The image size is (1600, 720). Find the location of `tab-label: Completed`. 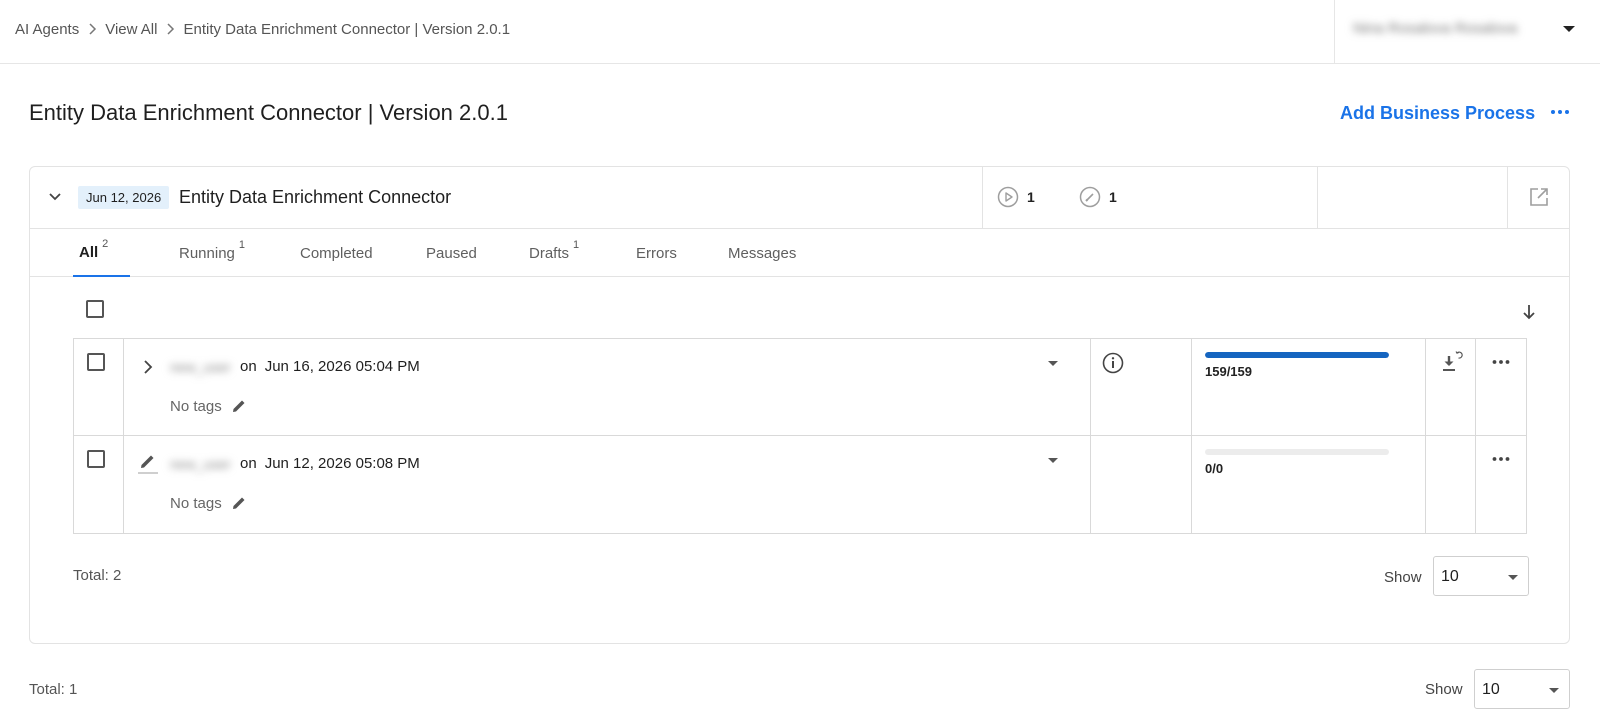

tab-label: Completed is located at coordinates (336, 253).